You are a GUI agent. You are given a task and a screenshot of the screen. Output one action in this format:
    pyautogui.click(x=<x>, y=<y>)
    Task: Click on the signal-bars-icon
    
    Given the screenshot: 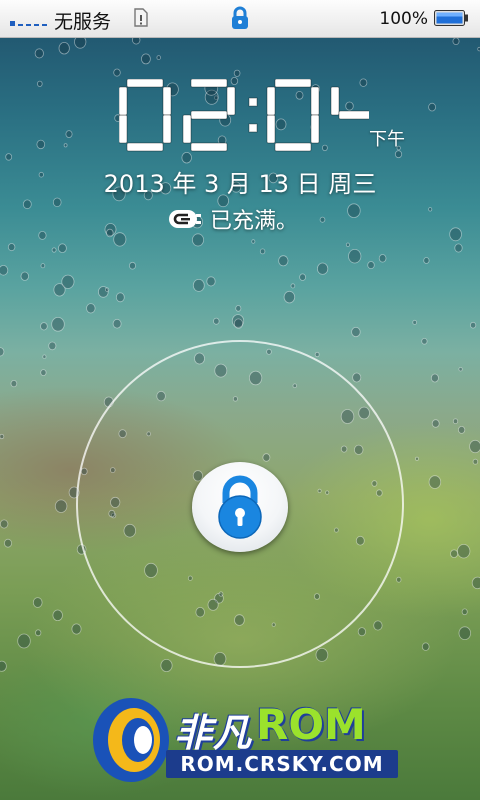 What is the action you would take?
    pyautogui.click(x=28, y=23)
    